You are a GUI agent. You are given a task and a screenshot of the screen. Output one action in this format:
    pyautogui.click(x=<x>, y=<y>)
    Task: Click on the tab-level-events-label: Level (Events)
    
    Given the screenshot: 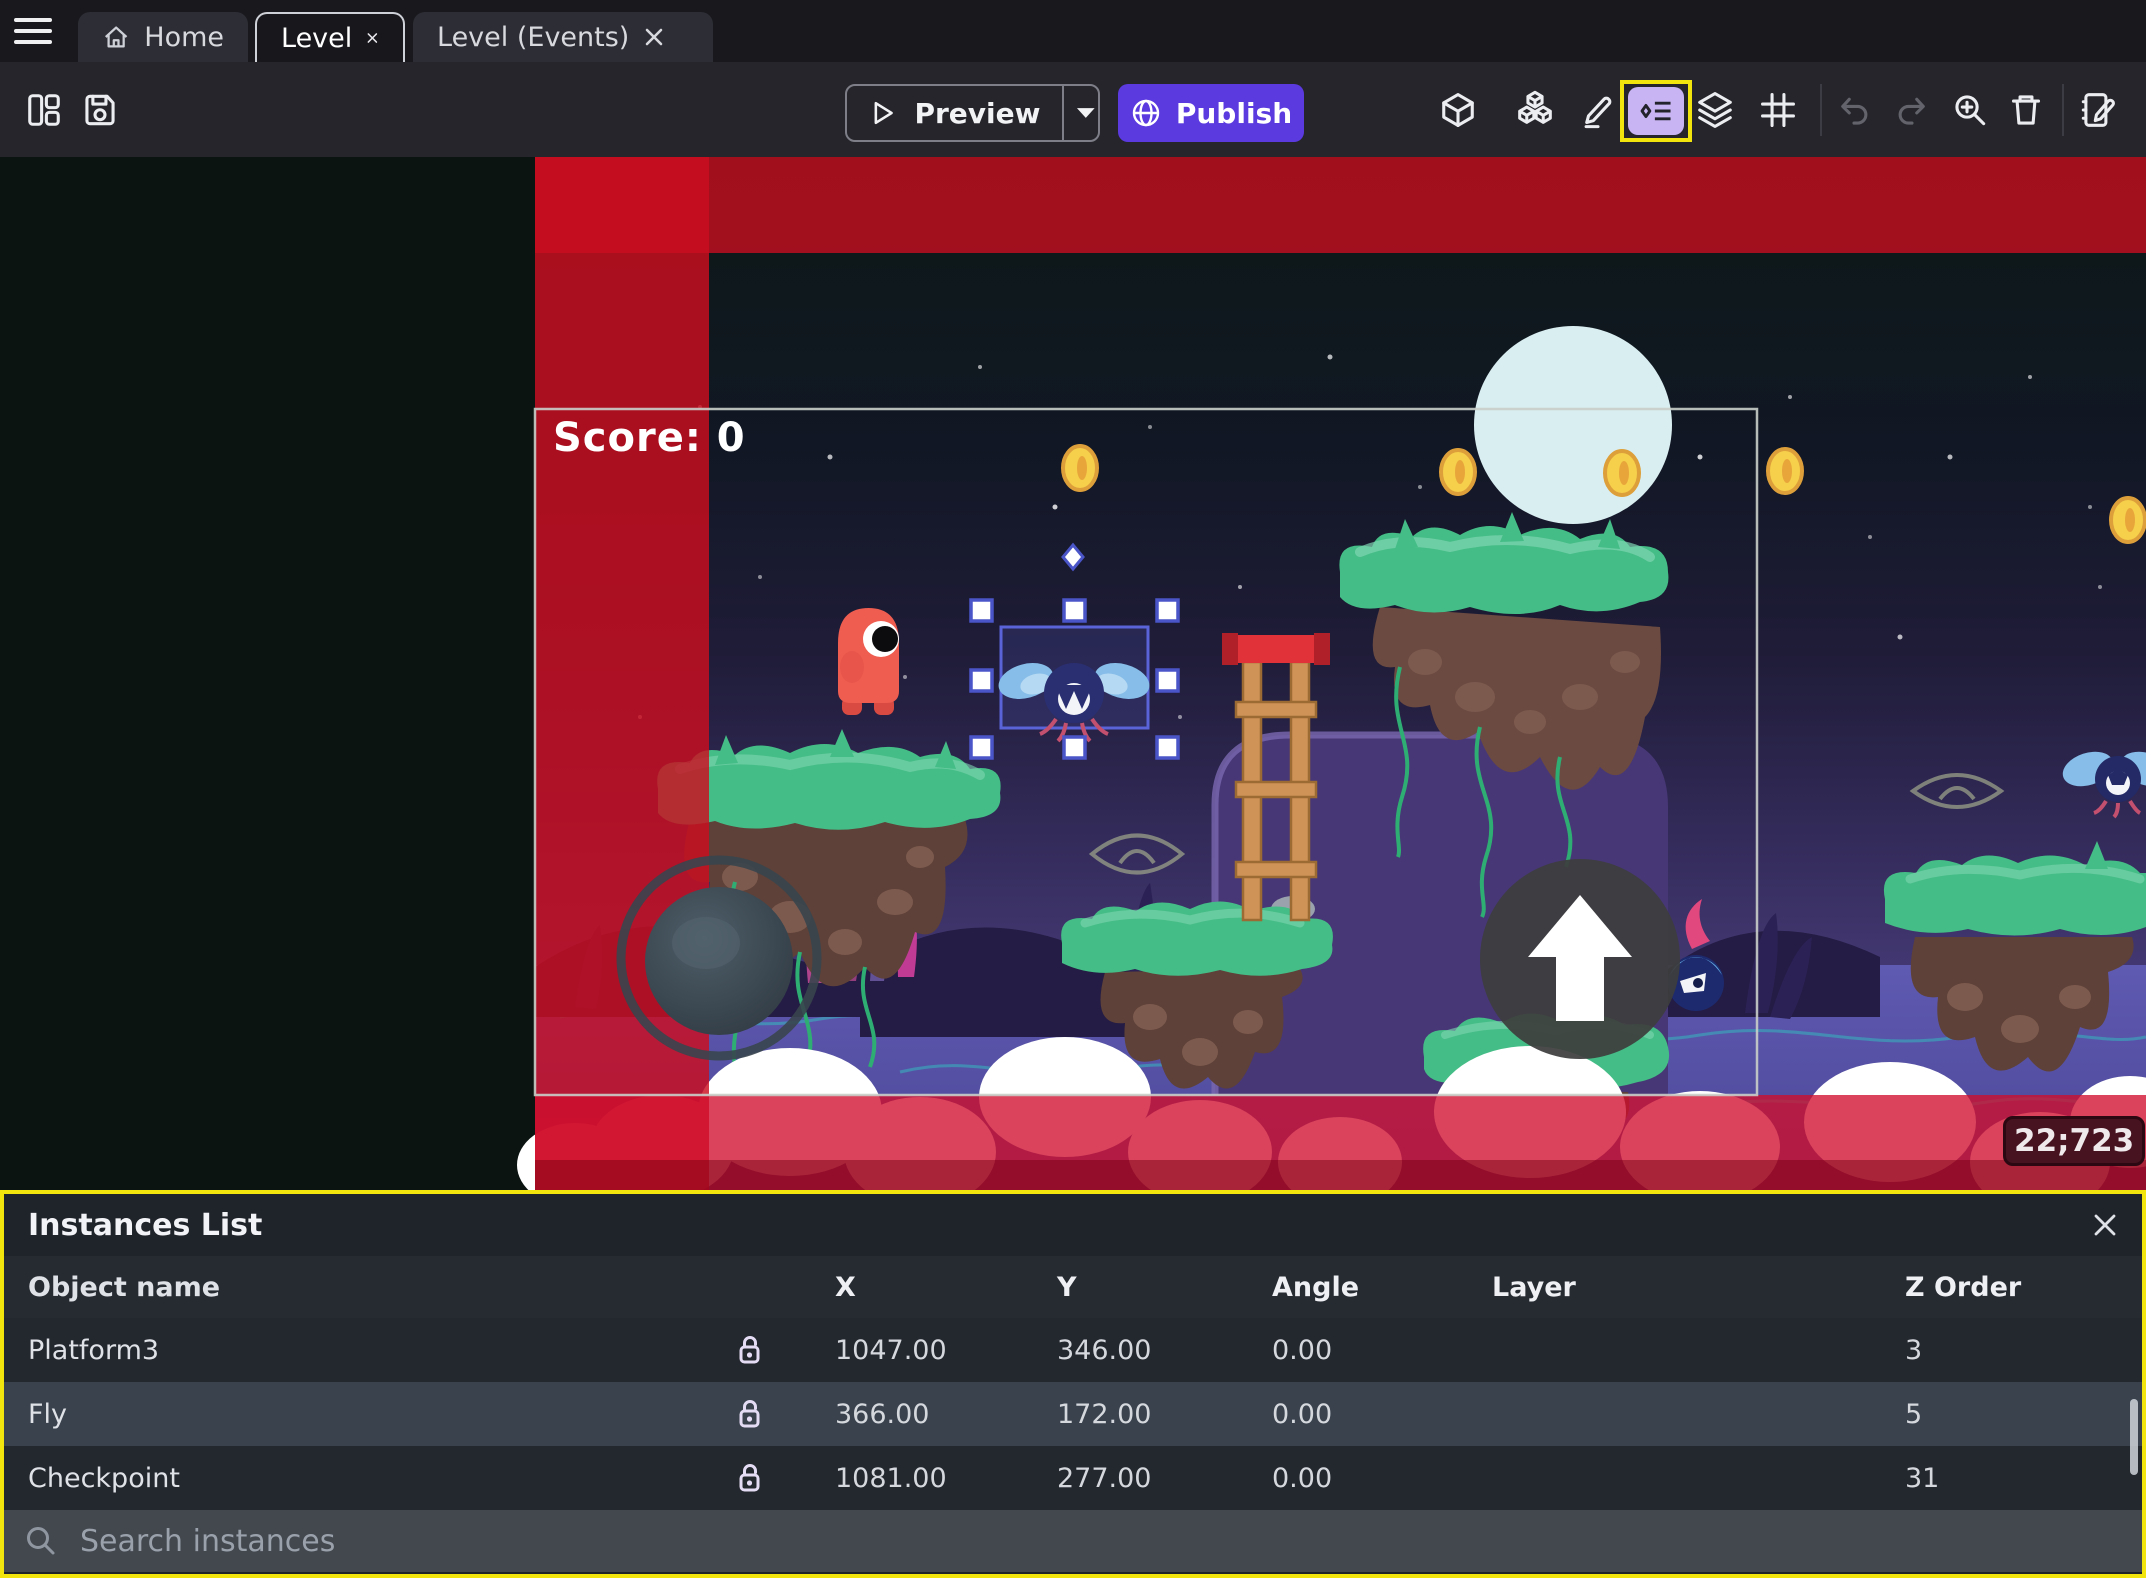 What is the action you would take?
    pyautogui.click(x=533, y=37)
    